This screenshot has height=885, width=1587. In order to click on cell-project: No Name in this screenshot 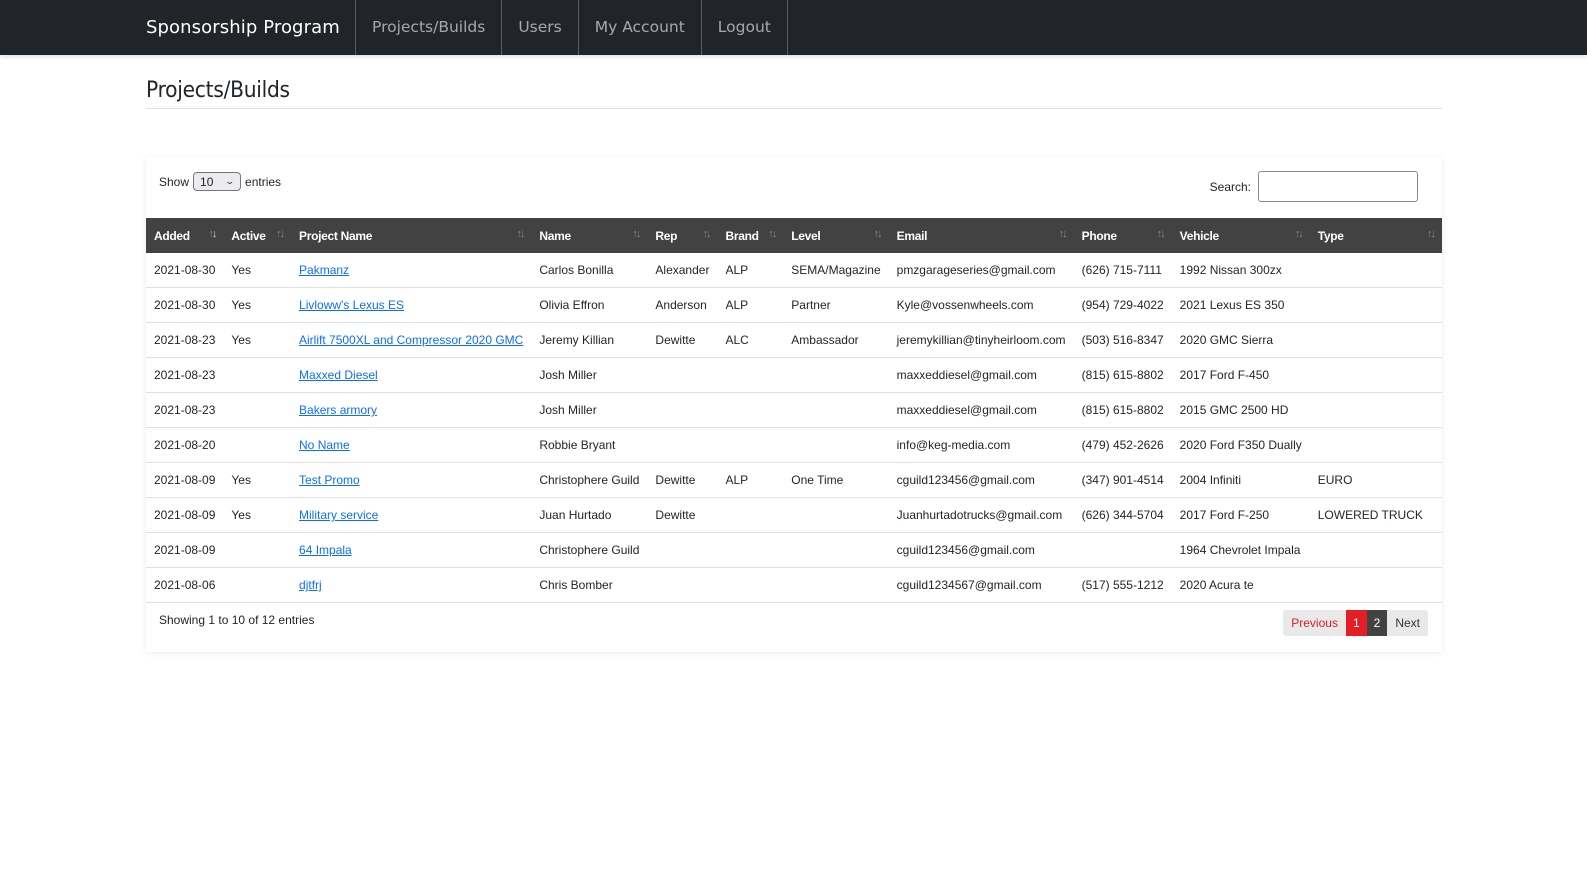, I will do `click(411, 445)`.